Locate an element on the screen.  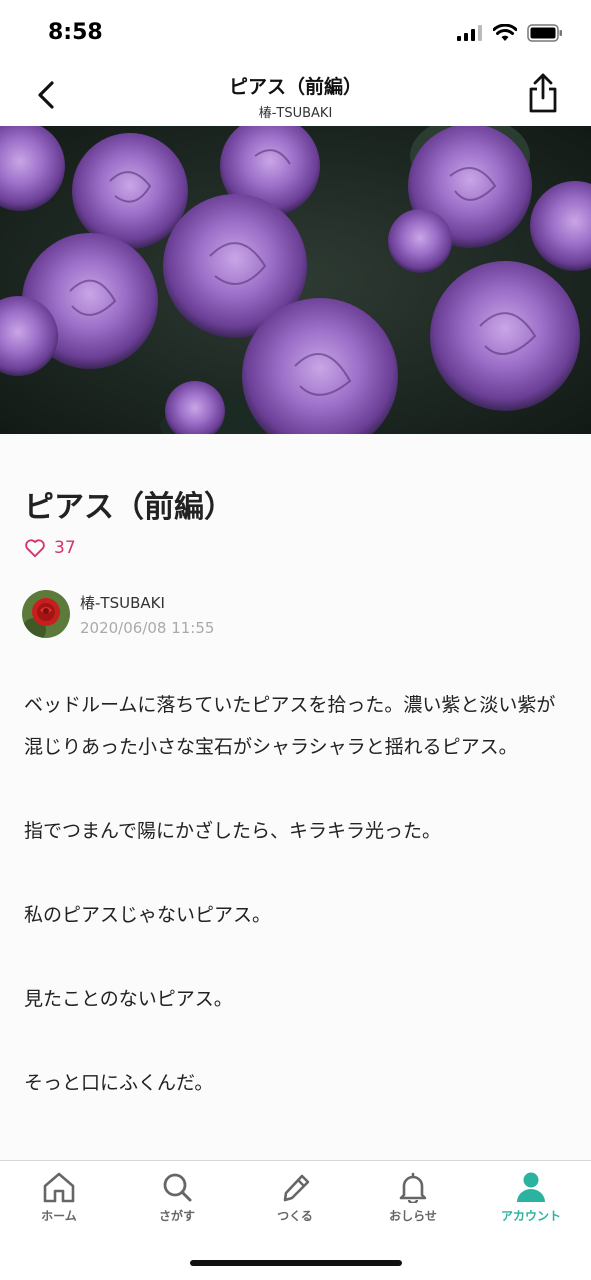
tab-search: さがす is located at coordinates (177, 1201).